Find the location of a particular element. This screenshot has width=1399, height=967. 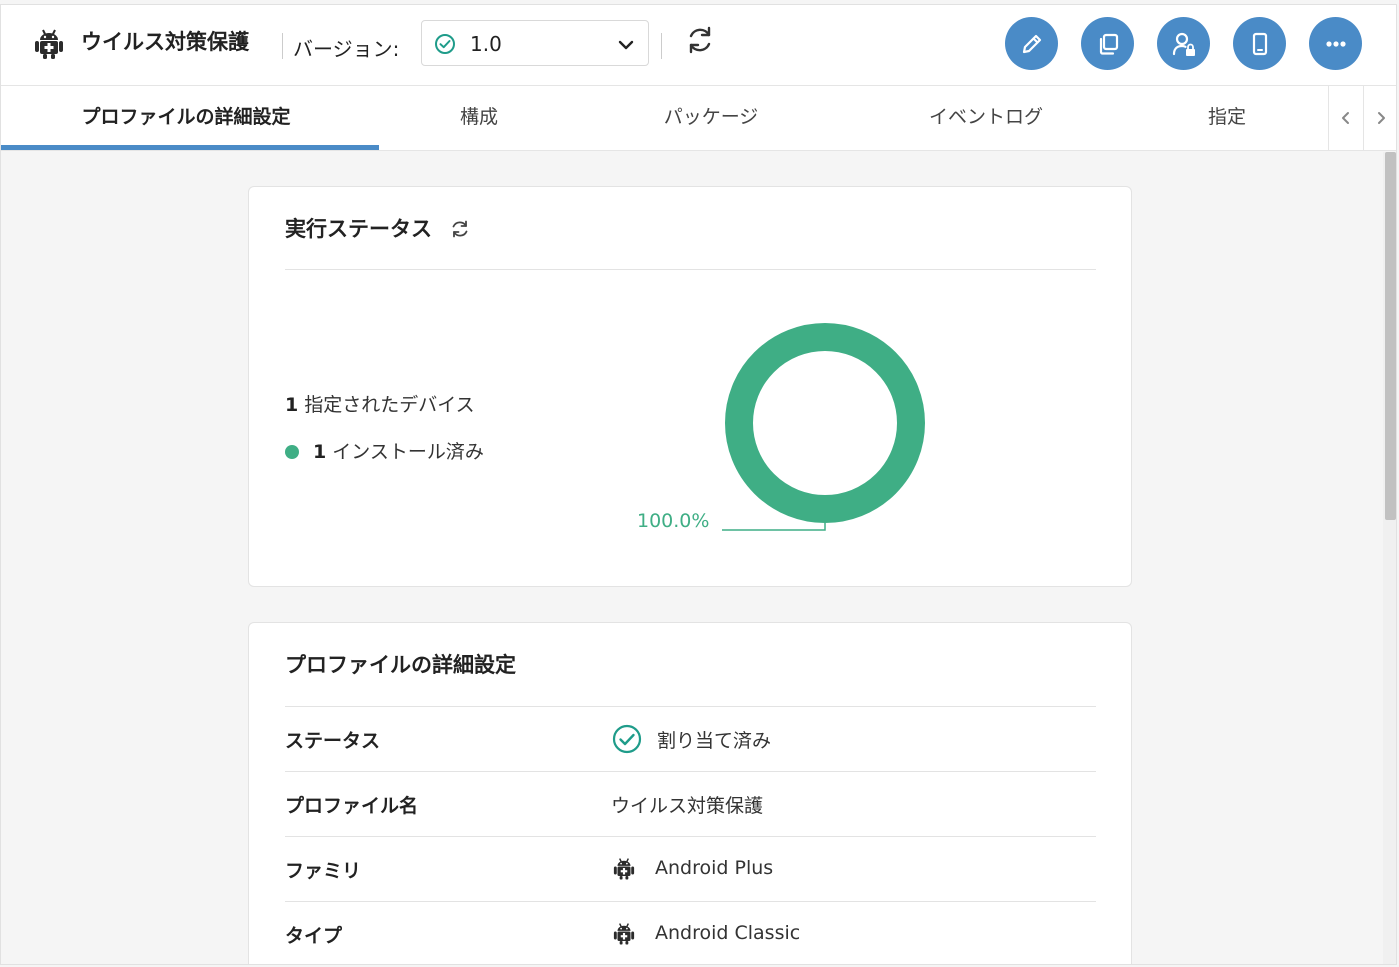

copy-button is located at coordinates (1107, 43).